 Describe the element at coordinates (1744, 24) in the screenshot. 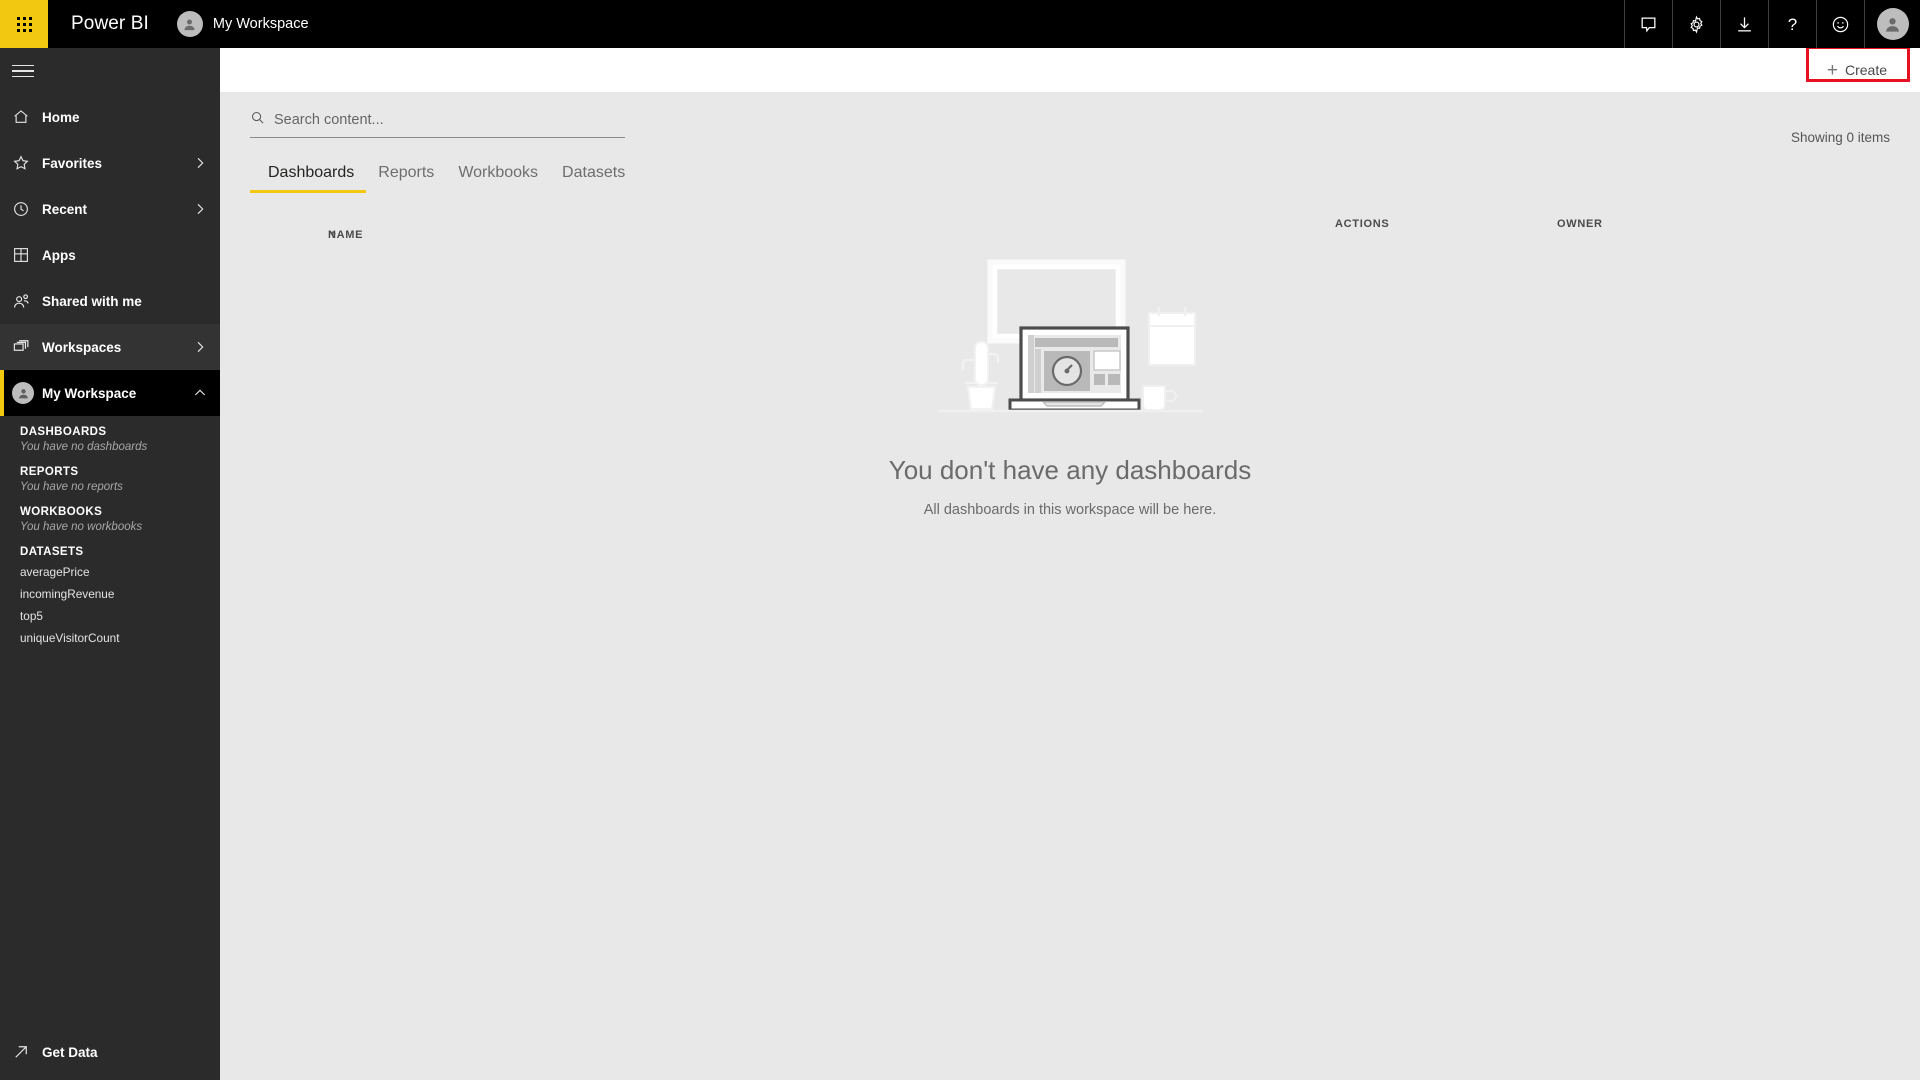

I see `download-icon` at that location.